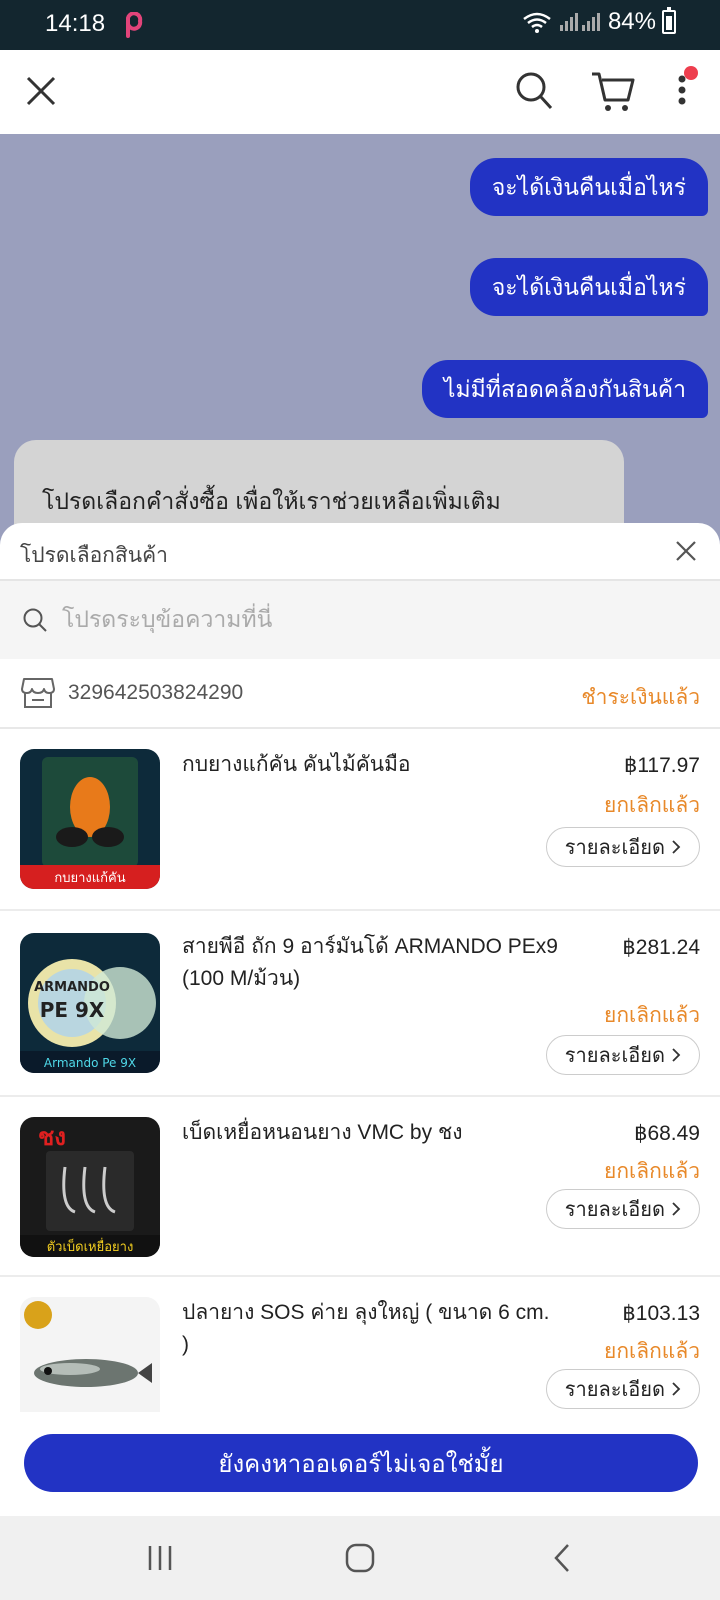  I want to click on status-indicators: 84%, so click(599, 21).